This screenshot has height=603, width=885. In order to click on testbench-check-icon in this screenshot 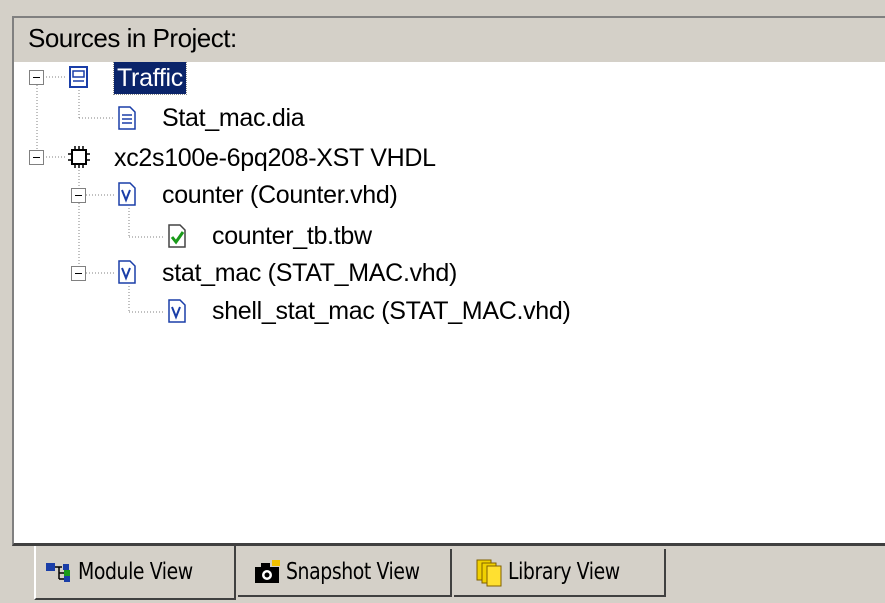, I will do `click(177, 236)`.